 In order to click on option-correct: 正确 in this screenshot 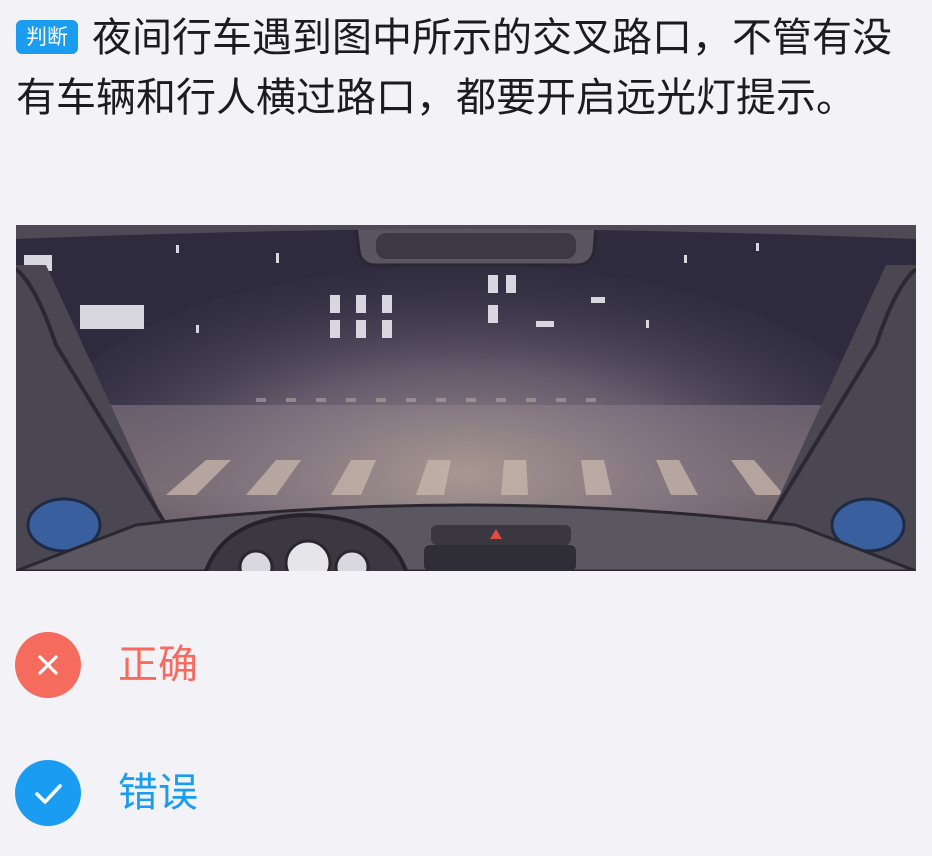, I will do `click(225, 665)`.